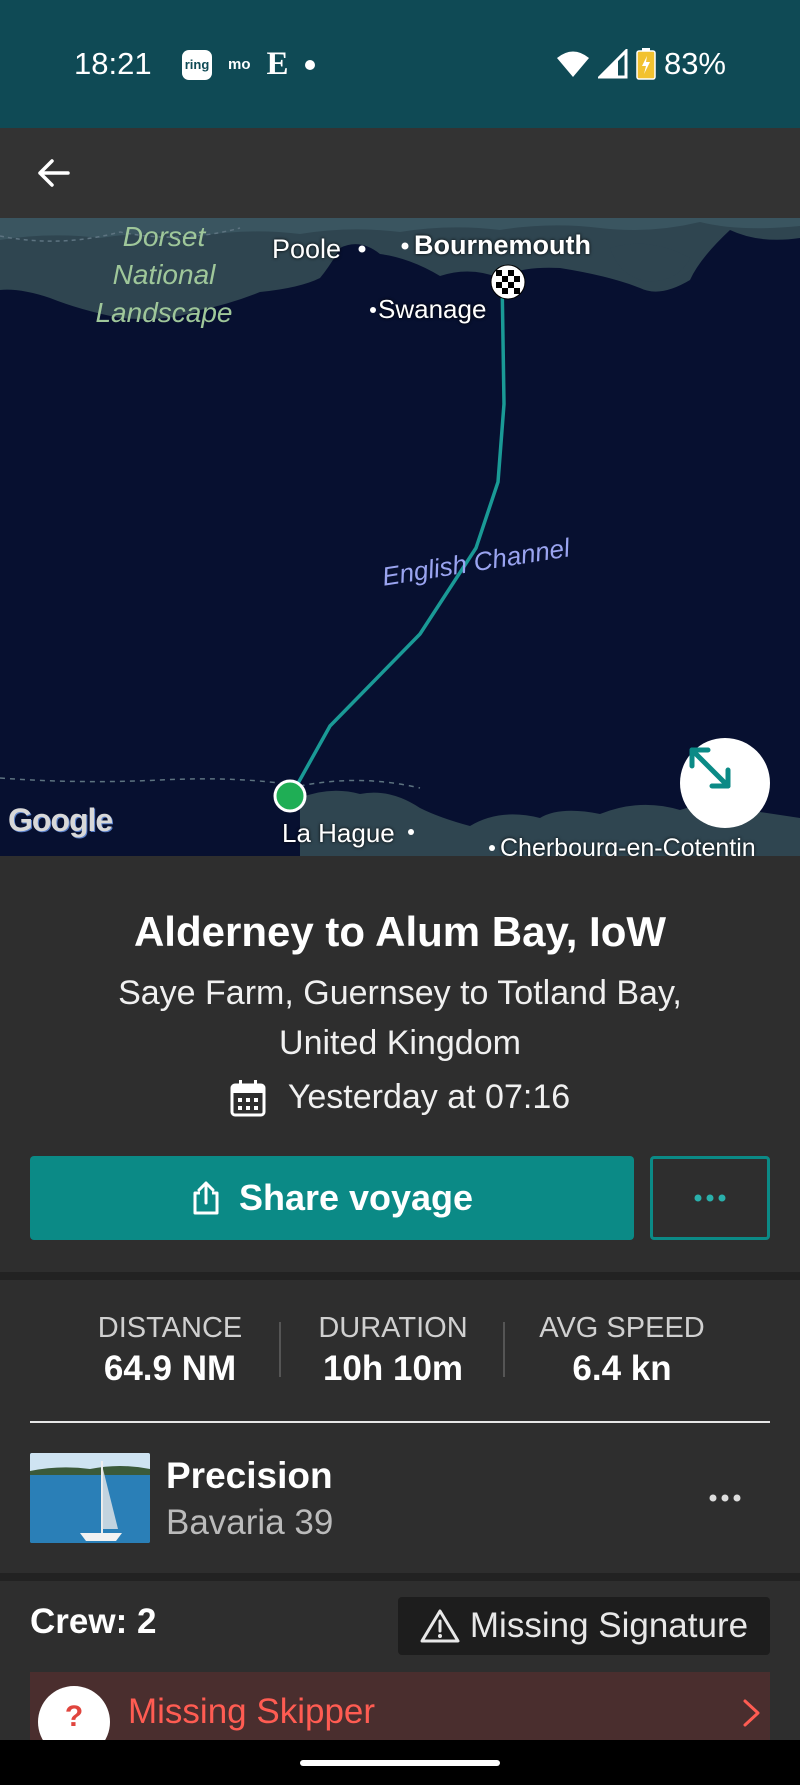 The image size is (800, 1785). What do you see at coordinates (646, 64) in the screenshot?
I see `battery-icon` at bounding box center [646, 64].